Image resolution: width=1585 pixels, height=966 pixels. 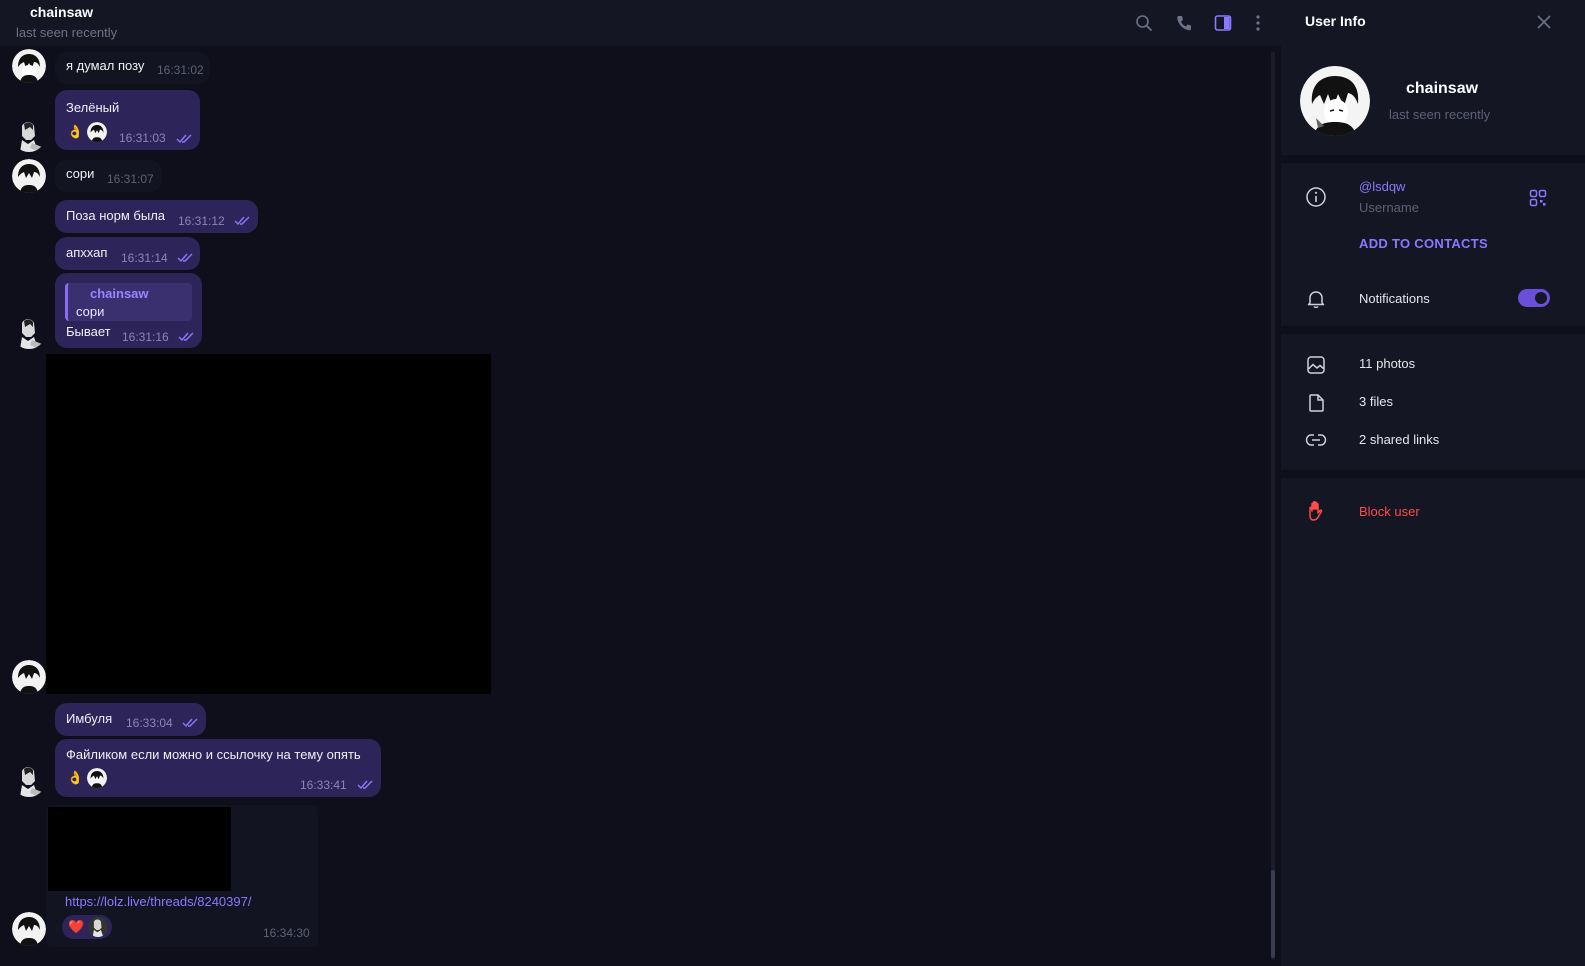 I want to click on reply-author: chainsaw, so click(x=119, y=293).